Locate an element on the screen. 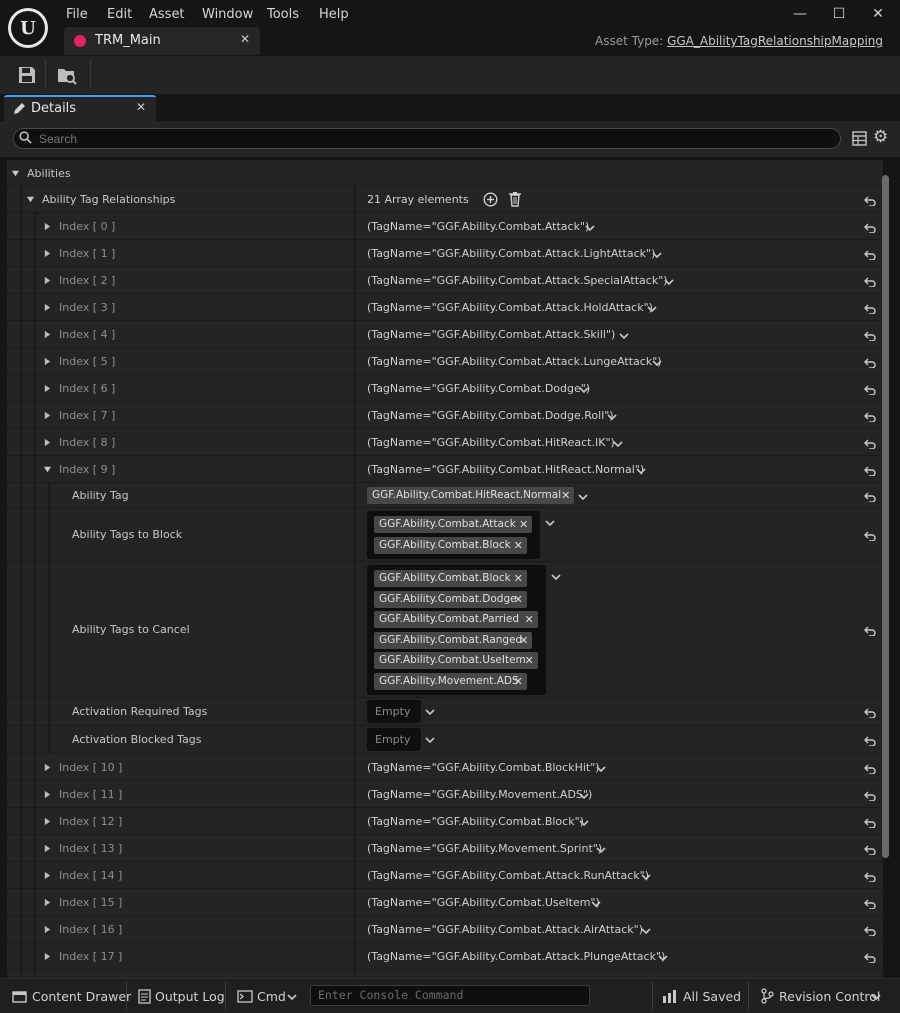  activation-required-tags-dropdown-icon is located at coordinates (430, 712).